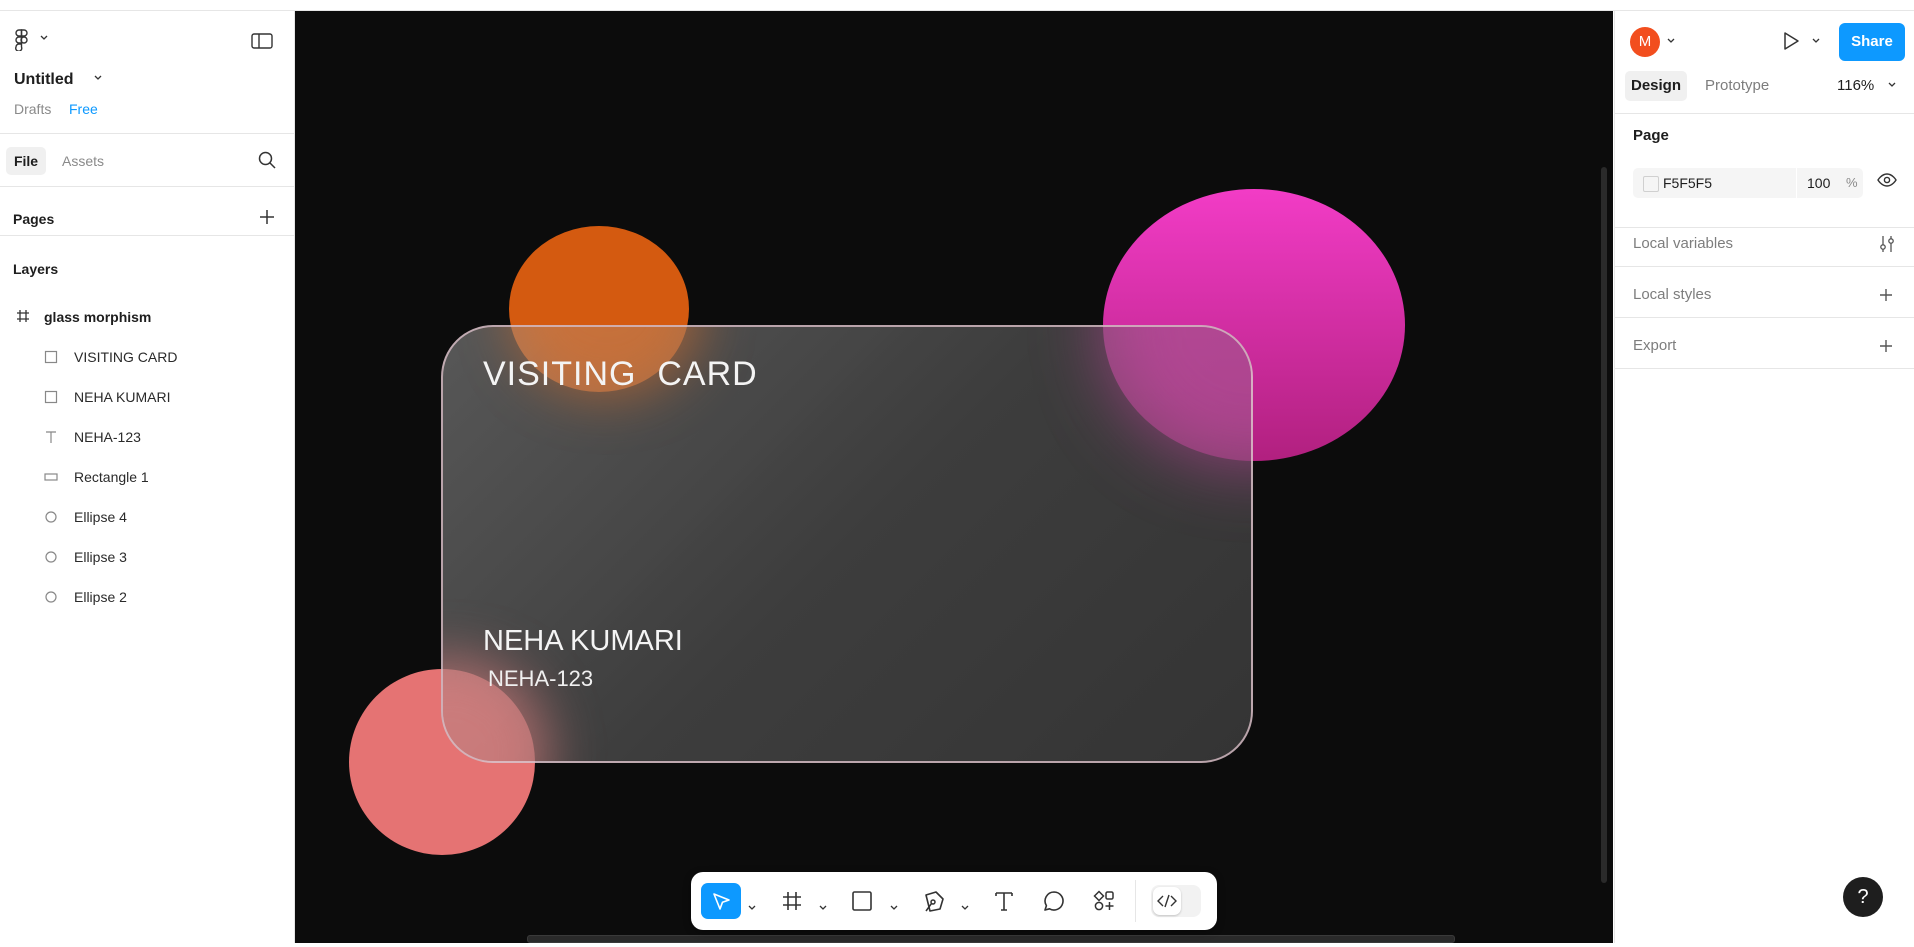  What do you see at coordinates (164, 437) in the screenshot?
I see `layer-item: NEHA-123` at bounding box center [164, 437].